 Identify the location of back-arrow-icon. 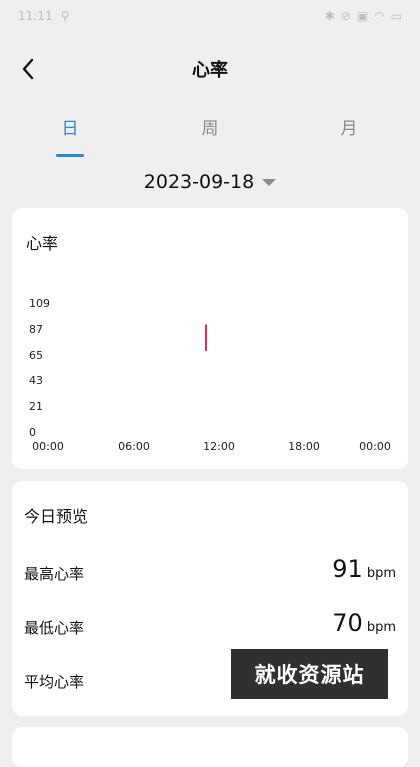
(28, 69).